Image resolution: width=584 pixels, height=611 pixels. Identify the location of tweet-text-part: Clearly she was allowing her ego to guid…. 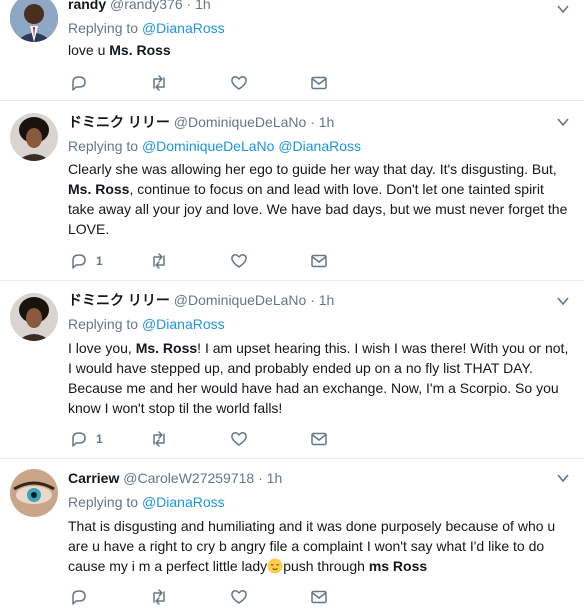
(312, 169).